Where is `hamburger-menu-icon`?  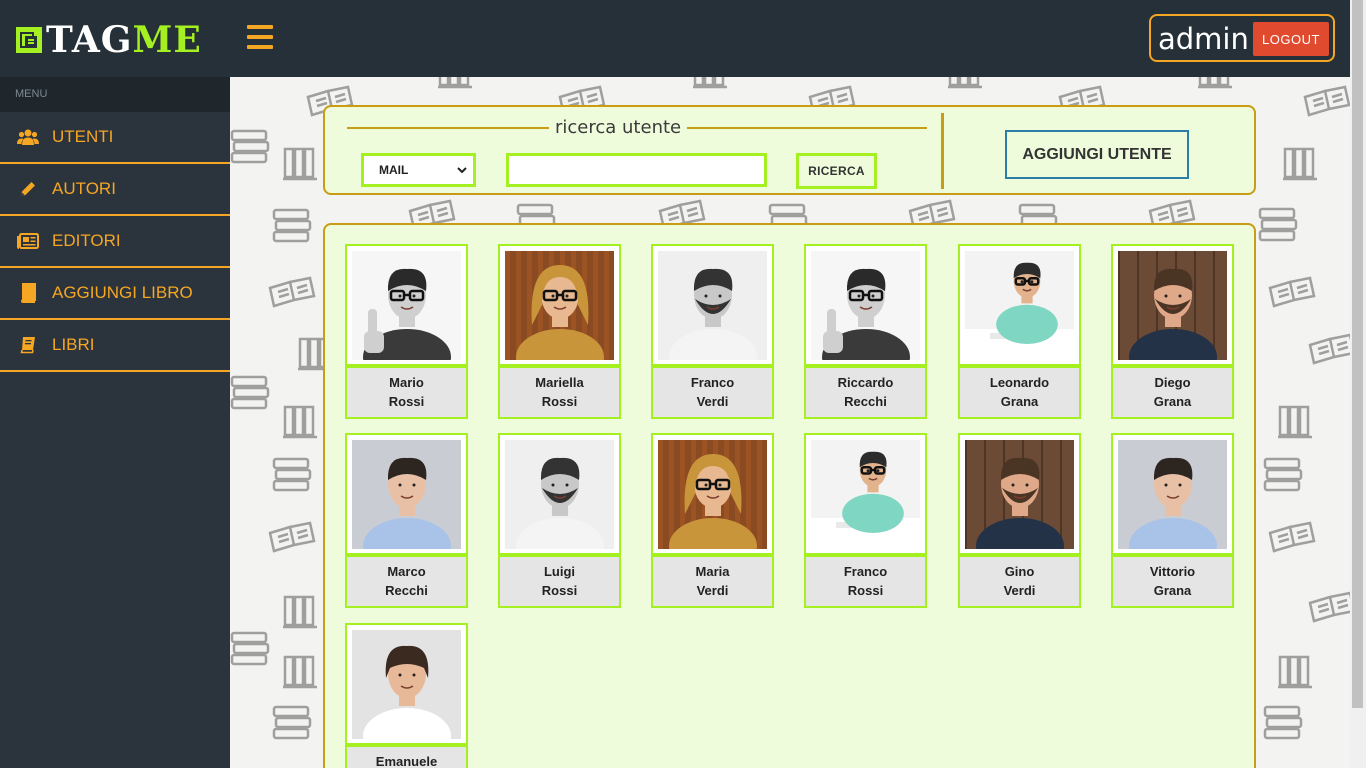
hamburger-menu-icon is located at coordinates (260, 37).